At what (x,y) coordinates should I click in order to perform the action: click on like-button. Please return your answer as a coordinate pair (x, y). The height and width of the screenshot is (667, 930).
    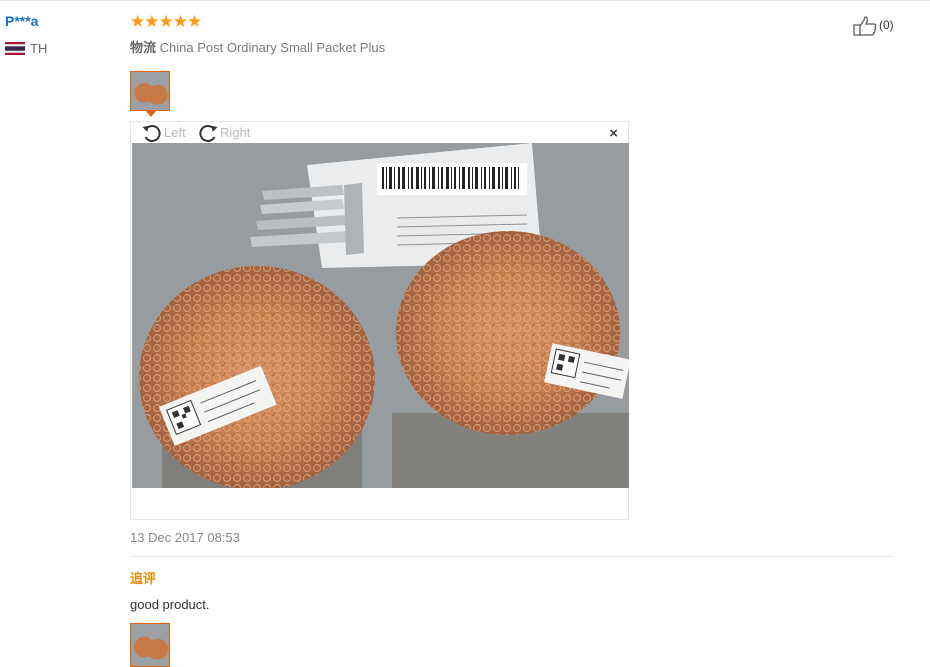
    Looking at the image, I should click on (865, 28).